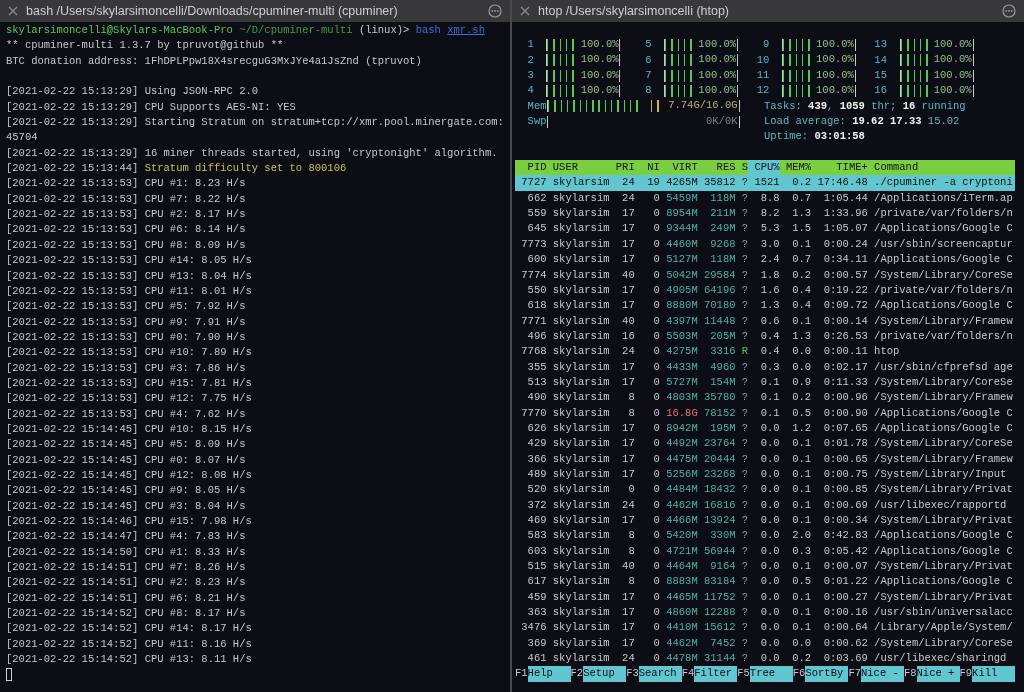 The height and width of the screenshot is (692, 1024). I want to click on process-row: 7771 skylarsim 40 0 4397M 11448 ? 0.6 0.1 0:00.14 /System/Library/Framew, so click(765, 321).